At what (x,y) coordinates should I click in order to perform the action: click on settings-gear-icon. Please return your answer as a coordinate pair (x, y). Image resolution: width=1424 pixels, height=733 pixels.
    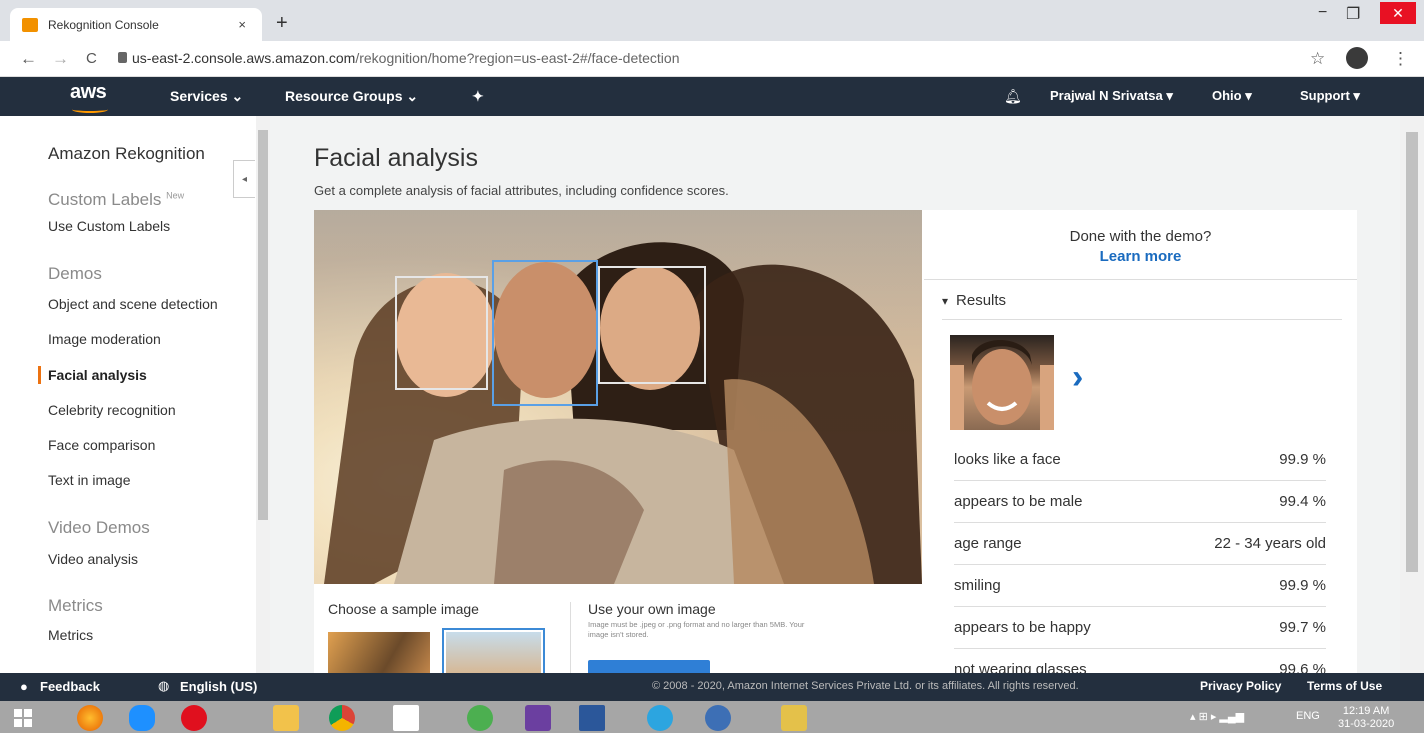
    Looking at the image, I should click on (538, 718).